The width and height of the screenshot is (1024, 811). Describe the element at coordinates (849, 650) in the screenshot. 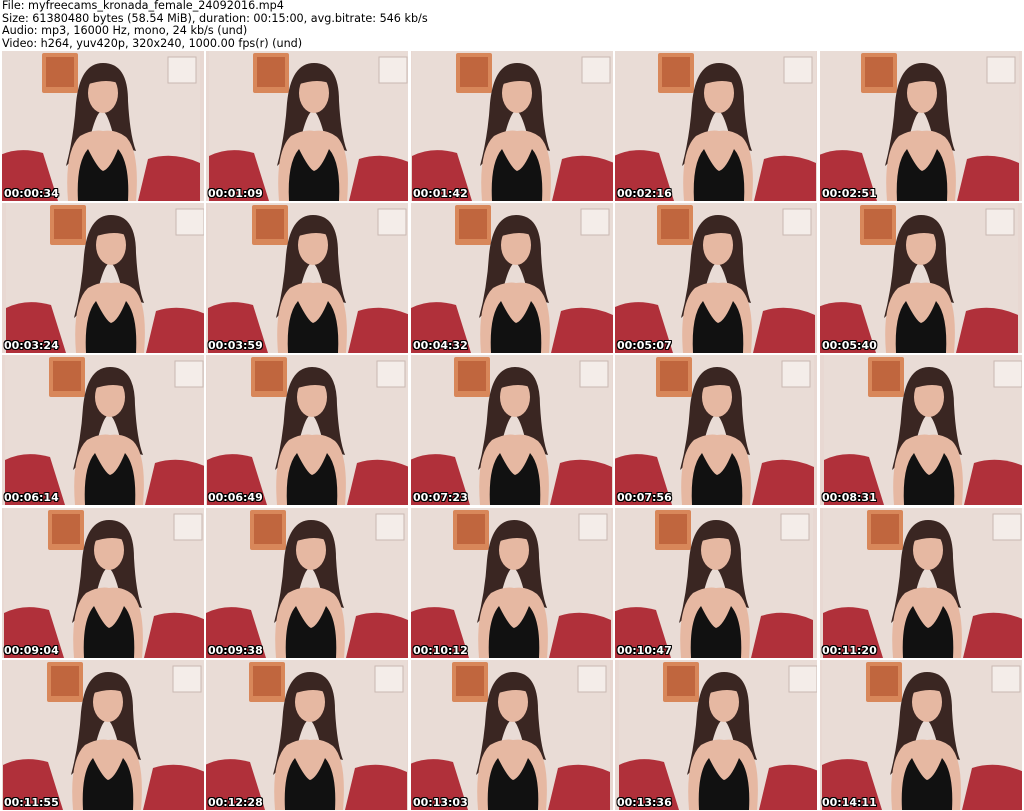

I see `thumbnail-timestamp: 00:11:20` at that location.